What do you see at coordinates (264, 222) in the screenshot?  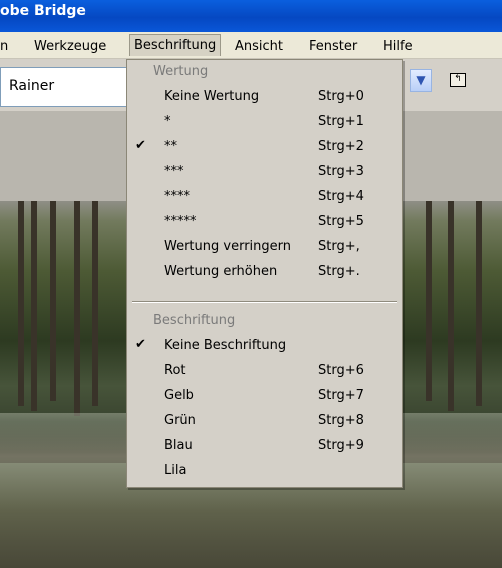 I see `menu-item-rating-5: ***** Strg+5` at bounding box center [264, 222].